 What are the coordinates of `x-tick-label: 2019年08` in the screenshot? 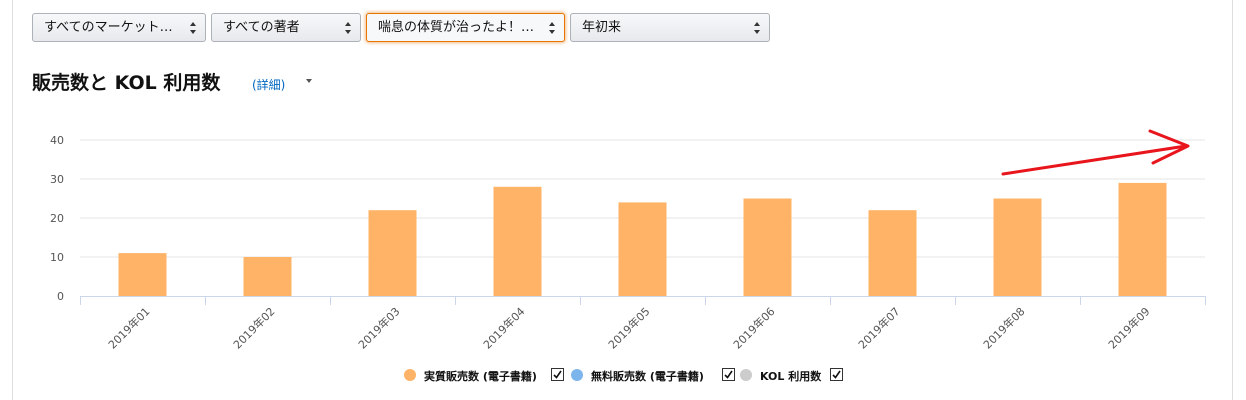 It's located at (1003, 327).